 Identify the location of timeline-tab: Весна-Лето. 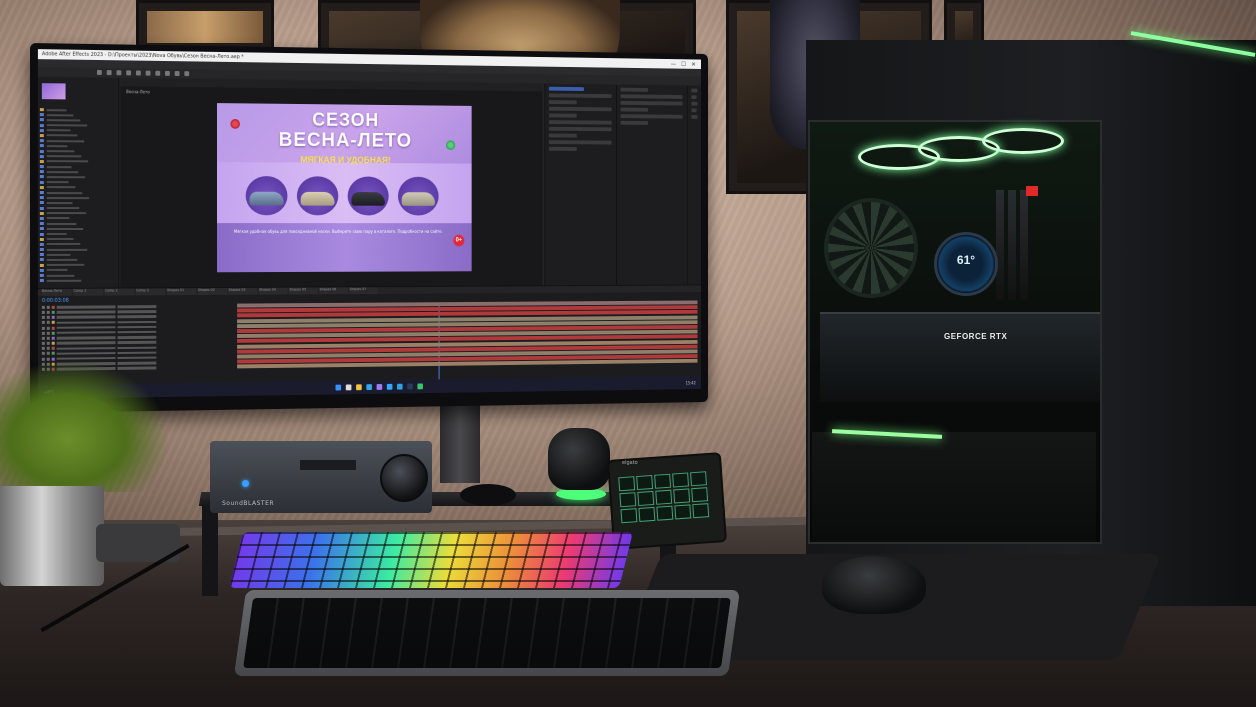
(56, 292).